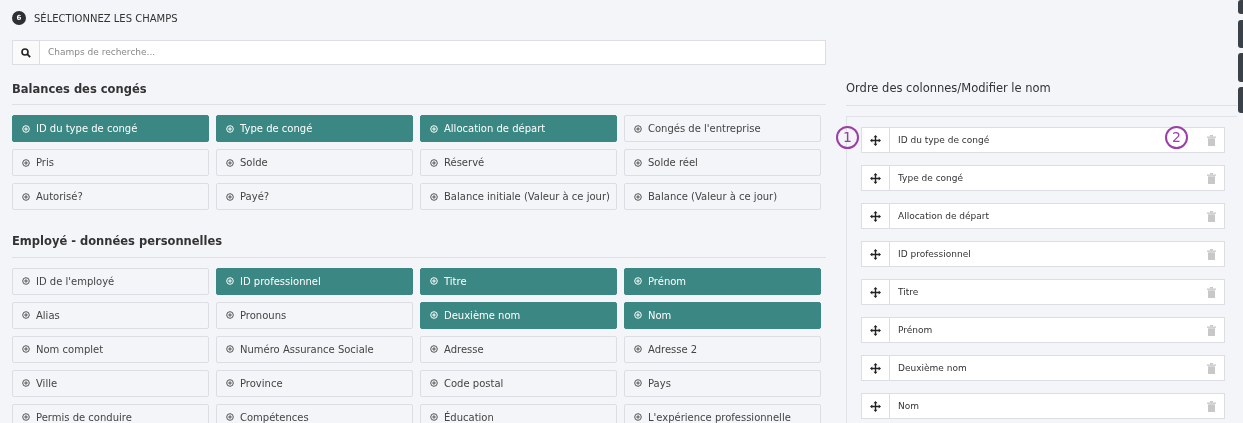  I want to click on column-row: Prénom, so click(1043, 330).